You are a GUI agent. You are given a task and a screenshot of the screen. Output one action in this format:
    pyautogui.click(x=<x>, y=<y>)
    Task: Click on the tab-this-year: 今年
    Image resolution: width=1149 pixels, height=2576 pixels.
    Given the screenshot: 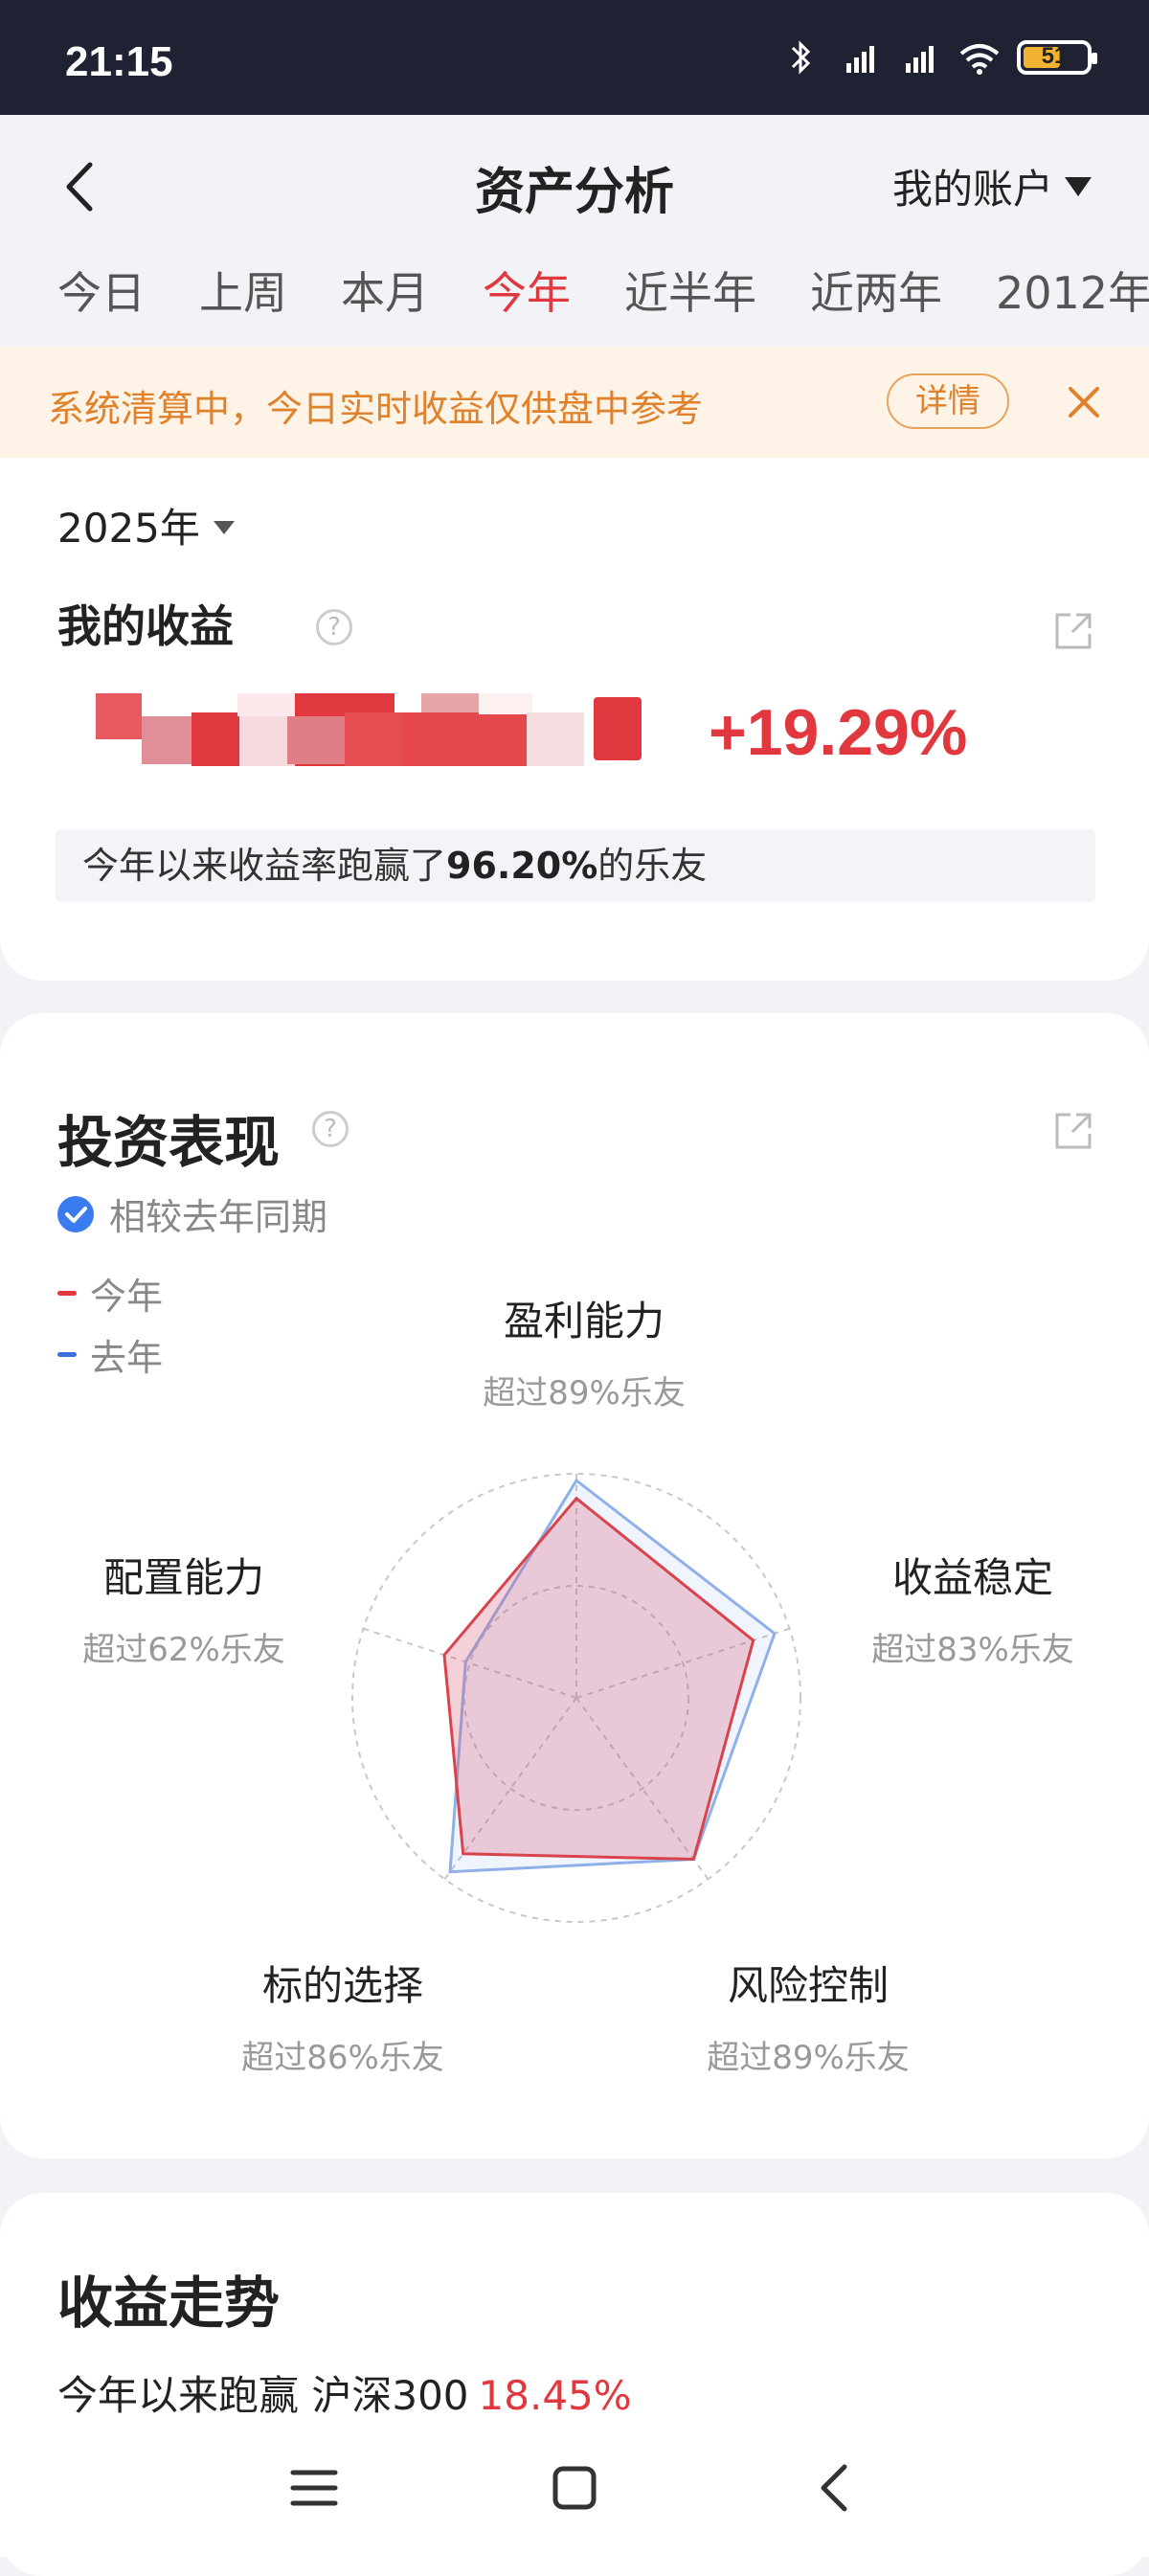 What is the action you would take?
    pyautogui.click(x=527, y=290)
    